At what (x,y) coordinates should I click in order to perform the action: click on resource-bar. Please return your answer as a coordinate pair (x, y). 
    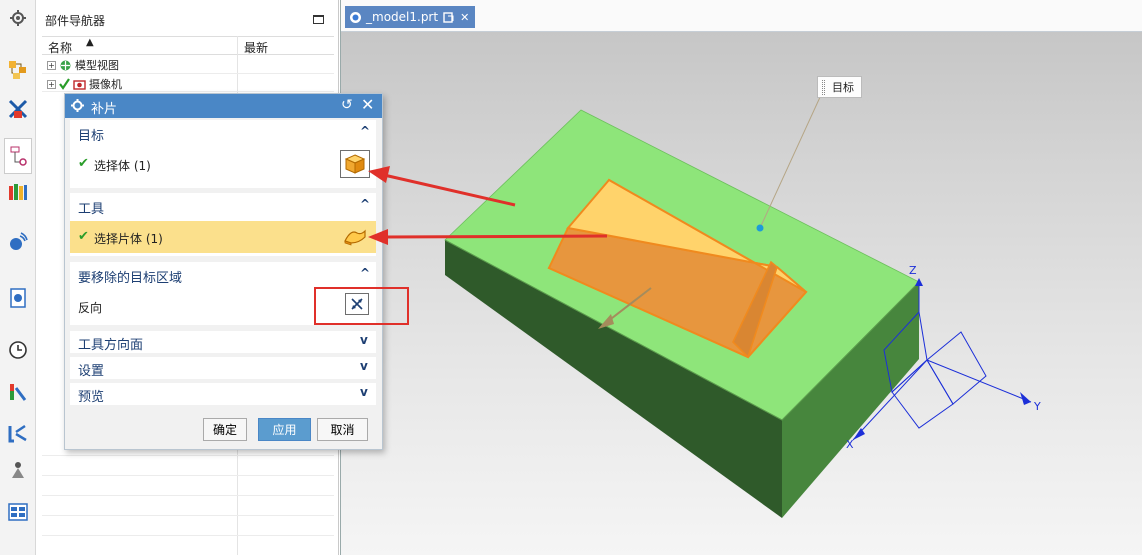
    Looking at the image, I should click on (18, 277).